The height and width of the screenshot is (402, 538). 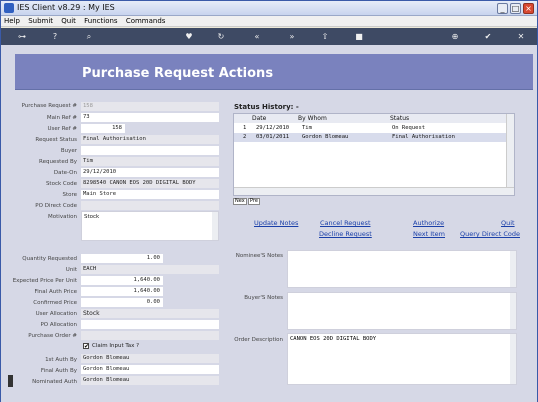 What do you see at coordinates (54, 382) in the screenshot?
I see `nominated-auth-label: Nominated Auth` at bounding box center [54, 382].